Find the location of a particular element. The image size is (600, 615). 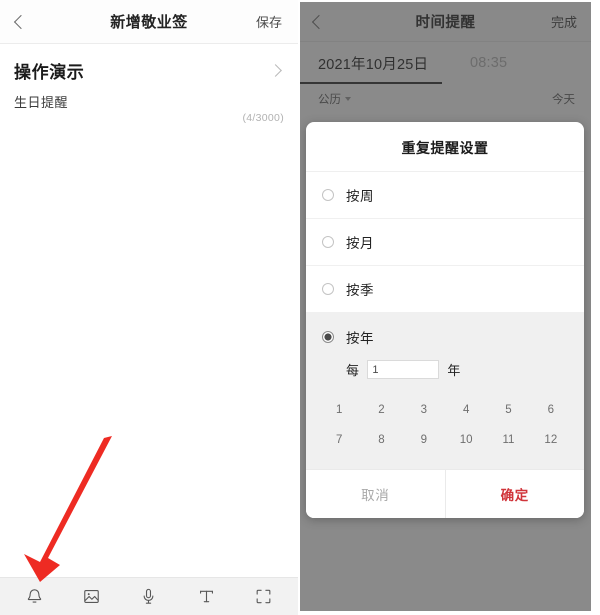

microphone-icon is located at coordinates (149, 597).